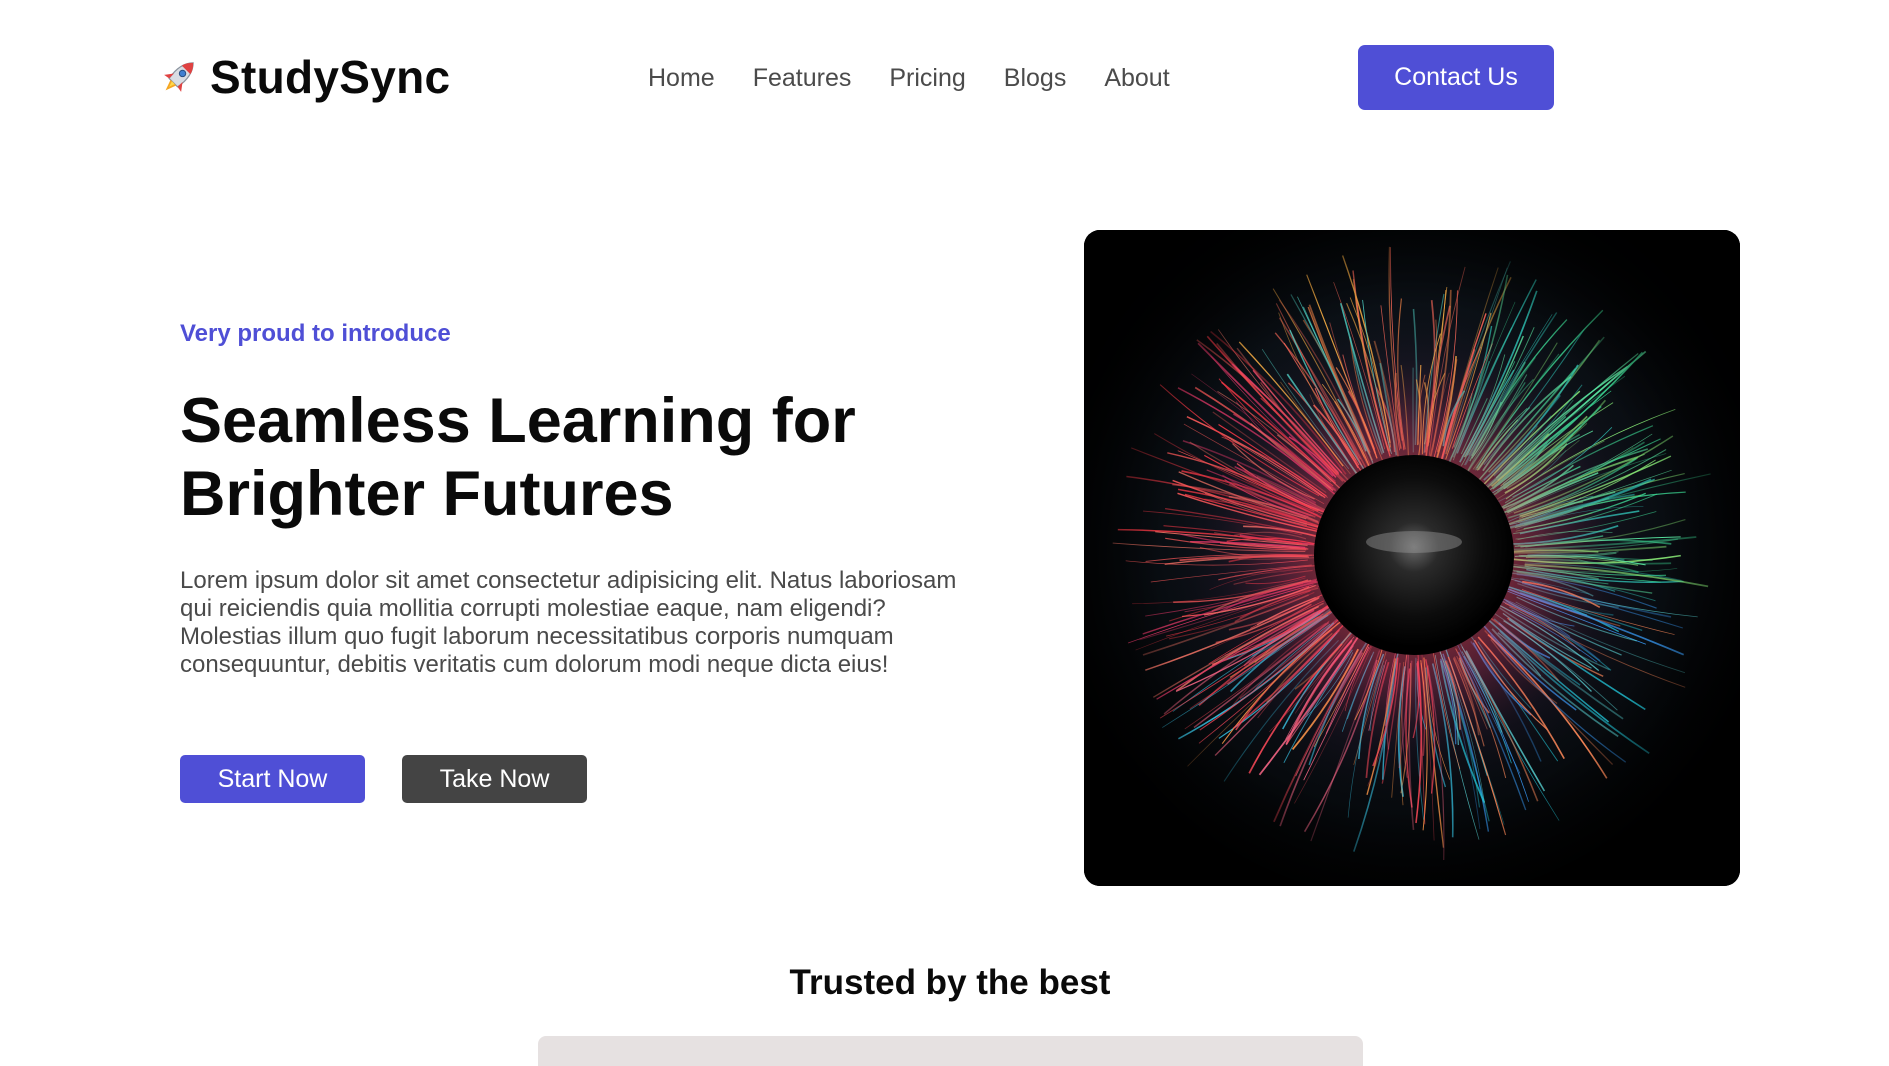 This screenshot has height=1066, width=1889. What do you see at coordinates (179, 77) in the screenshot?
I see `rocket-icon` at bounding box center [179, 77].